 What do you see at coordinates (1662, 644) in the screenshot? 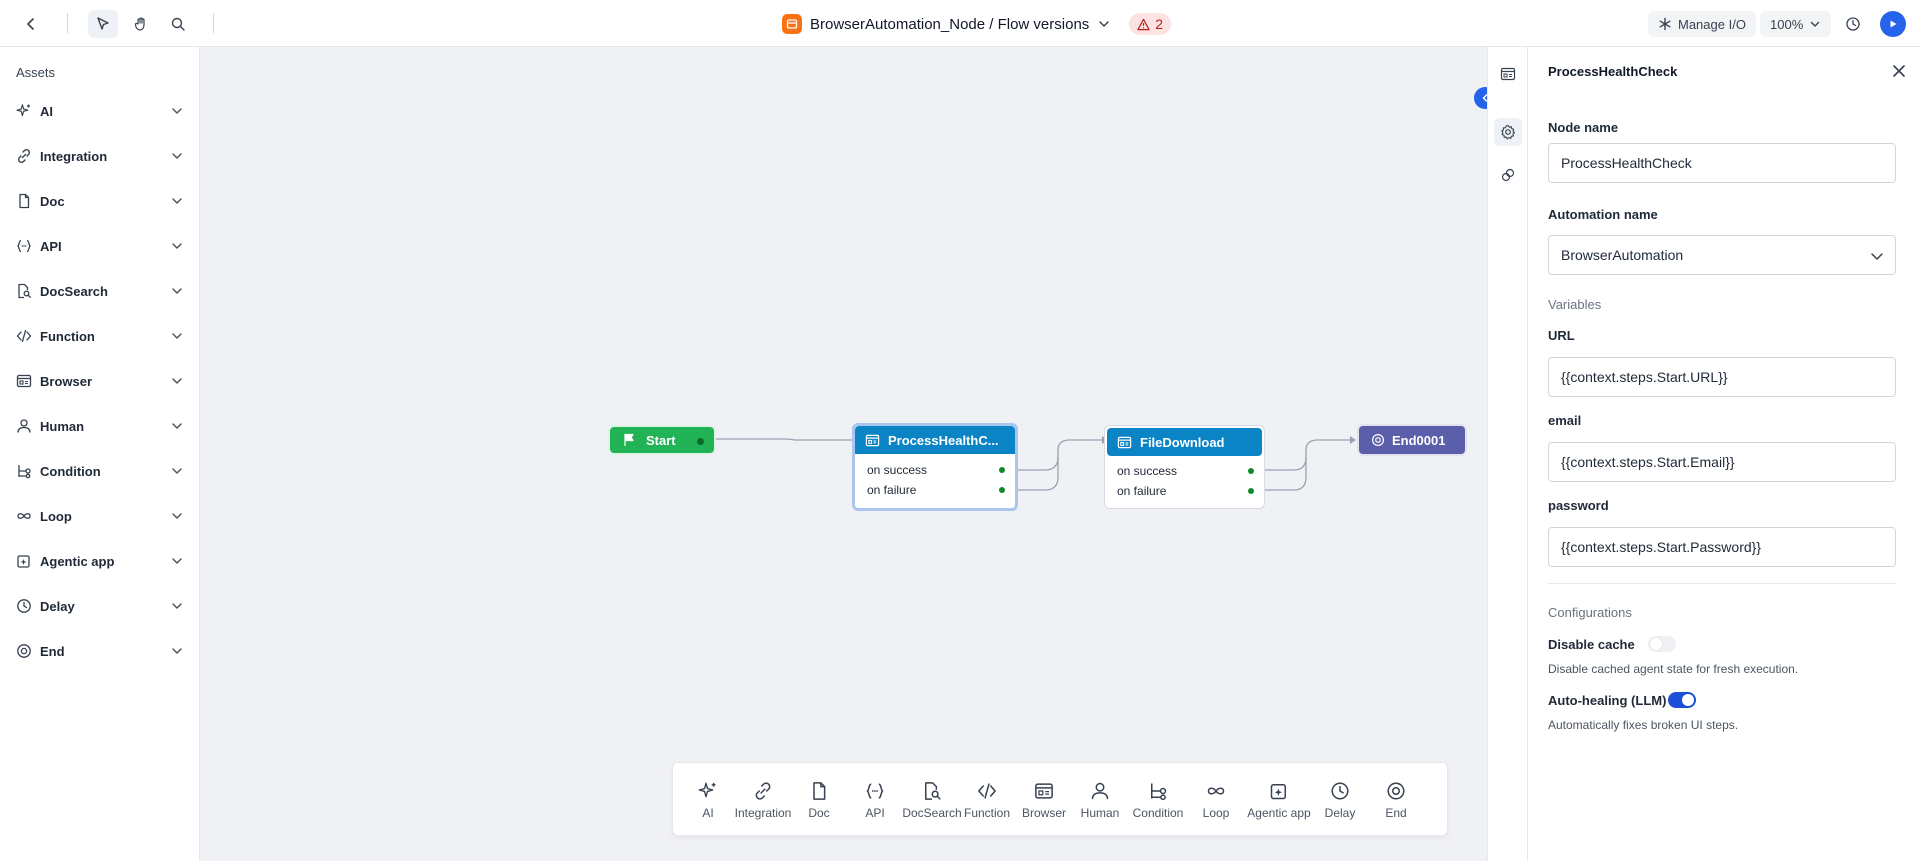
I see `disable-cache-toggle` at bounding box center [1662, 644].